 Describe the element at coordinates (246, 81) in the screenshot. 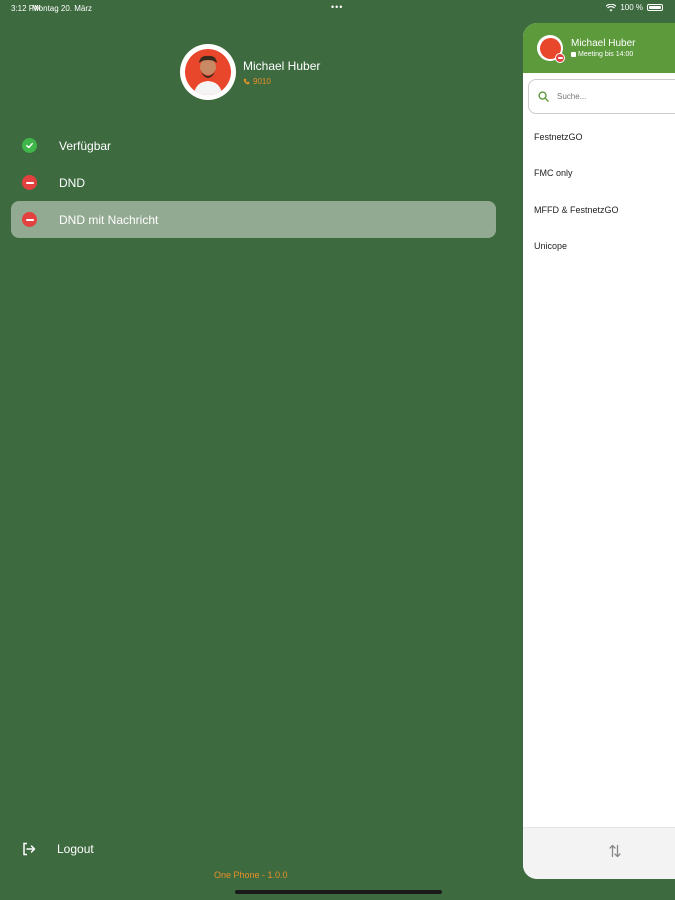

I see `phone-icon` at that location.